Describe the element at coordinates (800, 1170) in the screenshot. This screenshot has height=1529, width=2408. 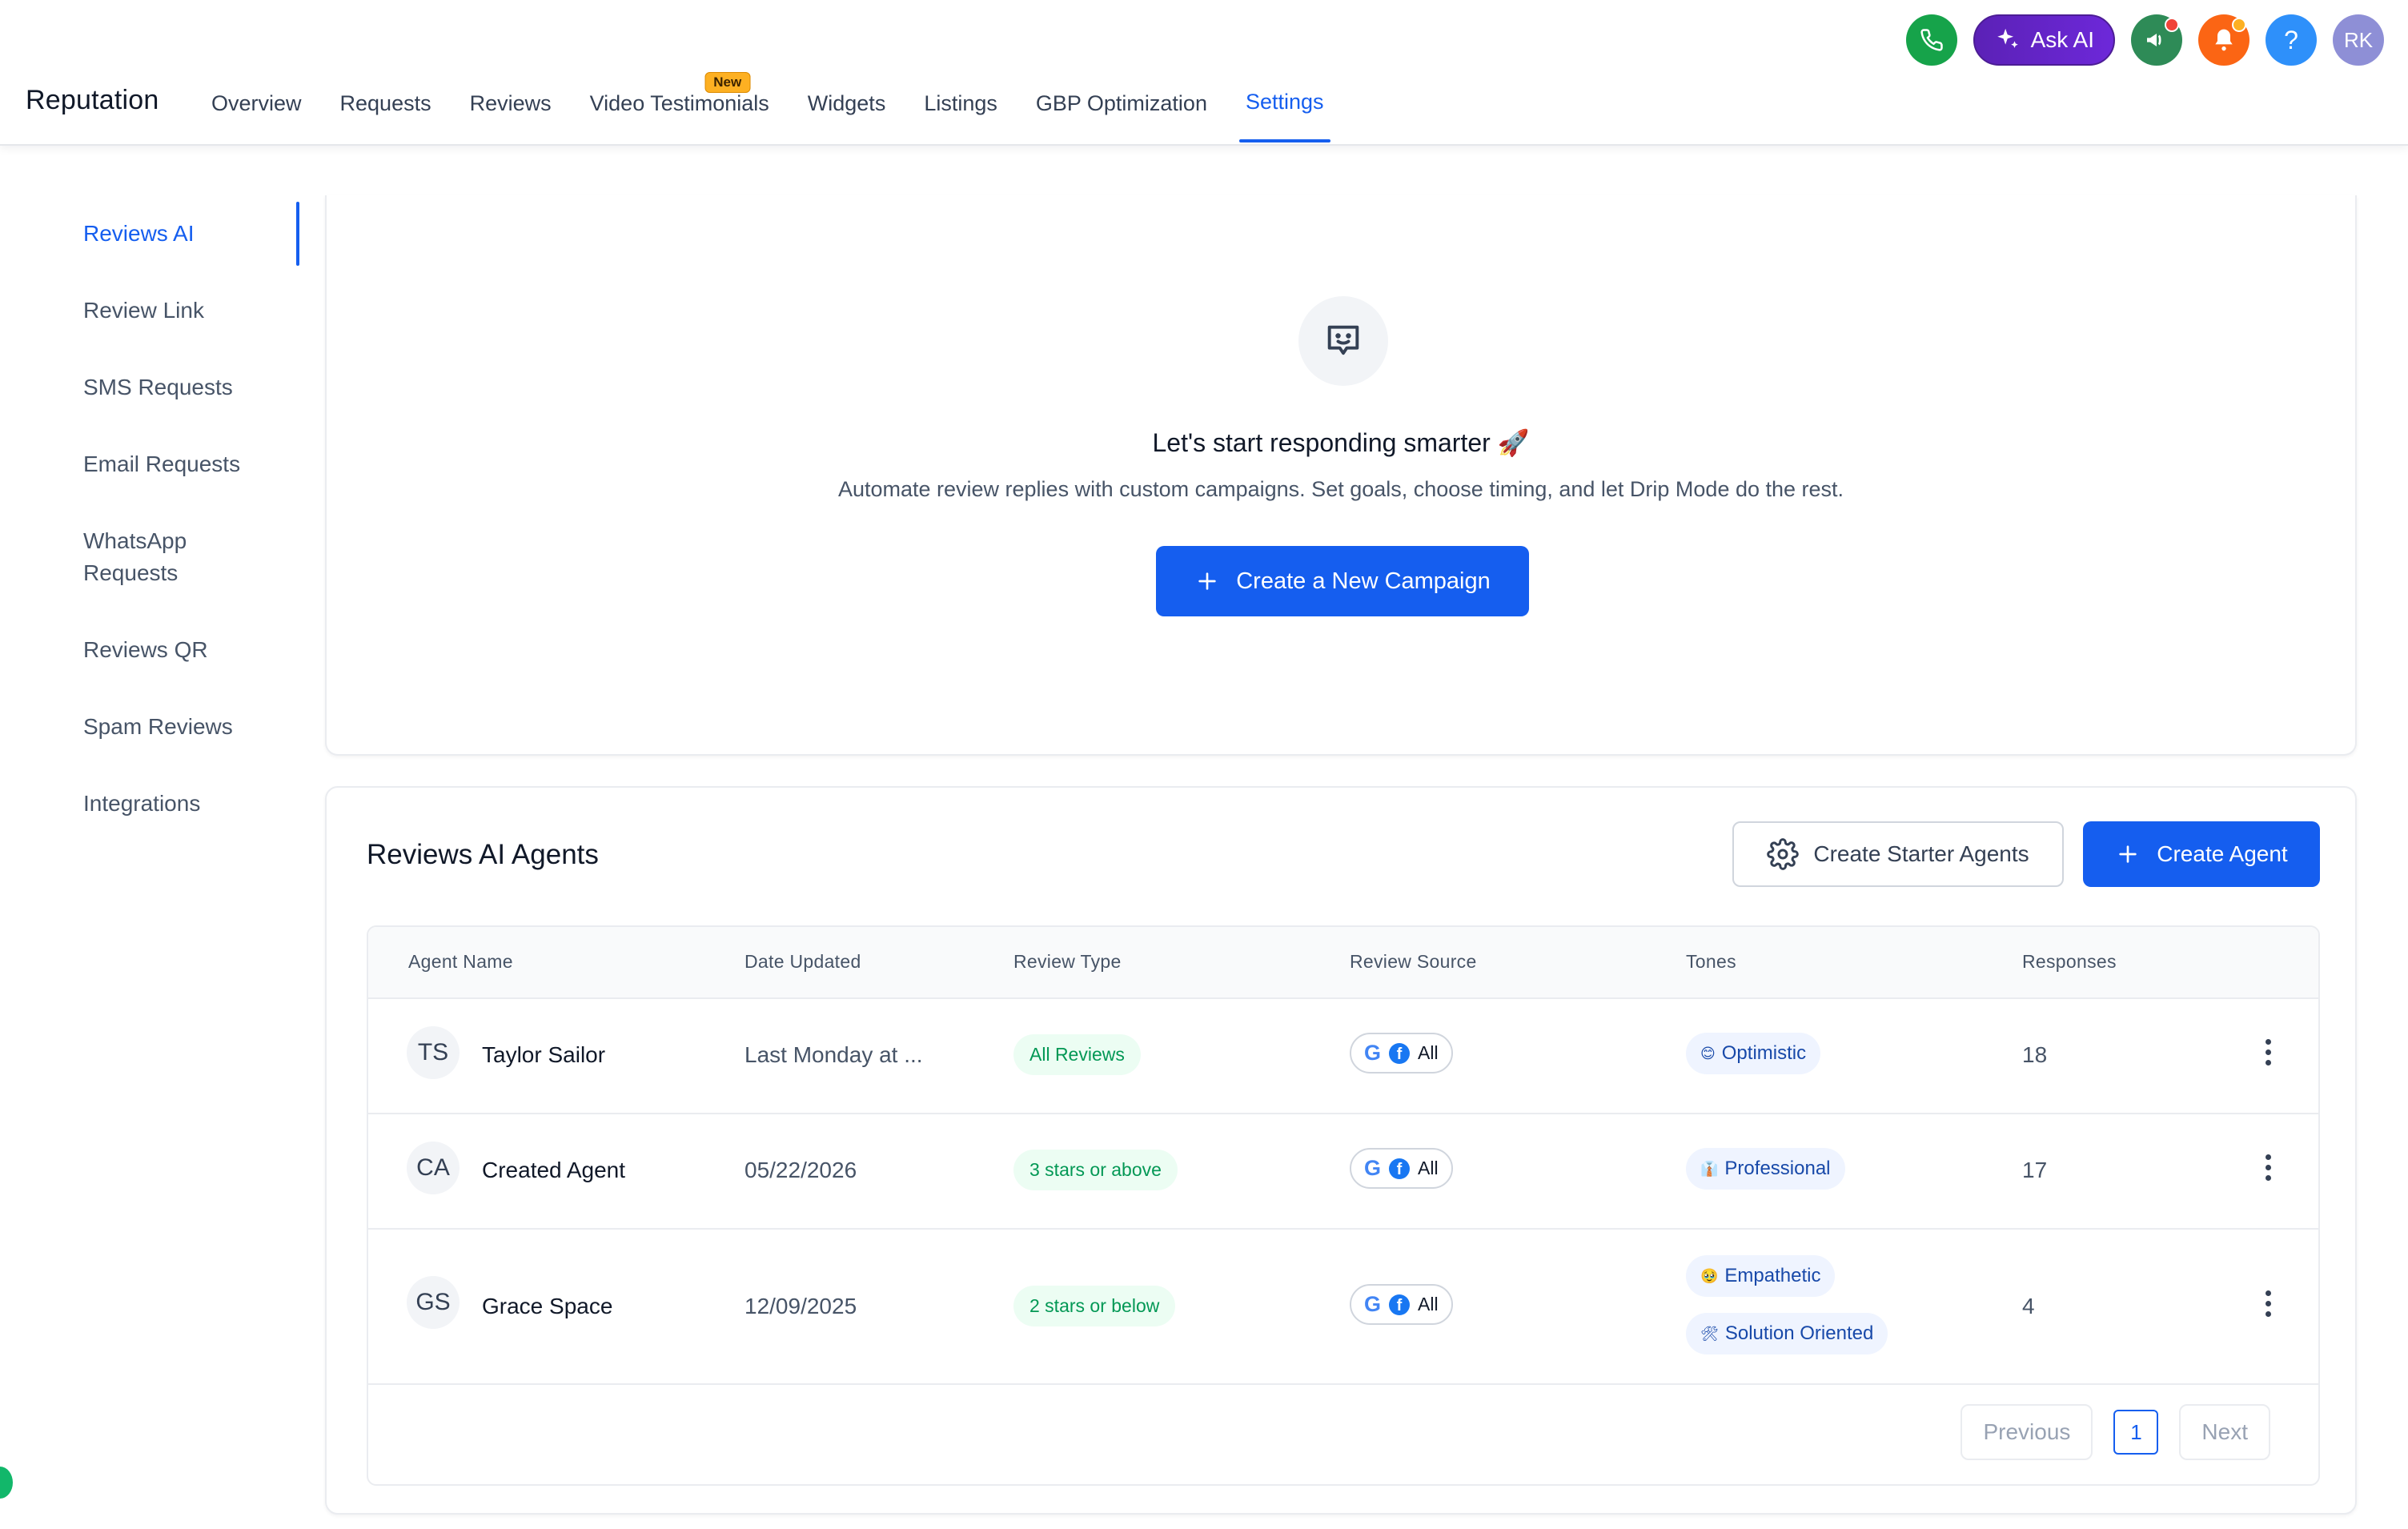
I see `date-updated: 05/22/2026` at that location.